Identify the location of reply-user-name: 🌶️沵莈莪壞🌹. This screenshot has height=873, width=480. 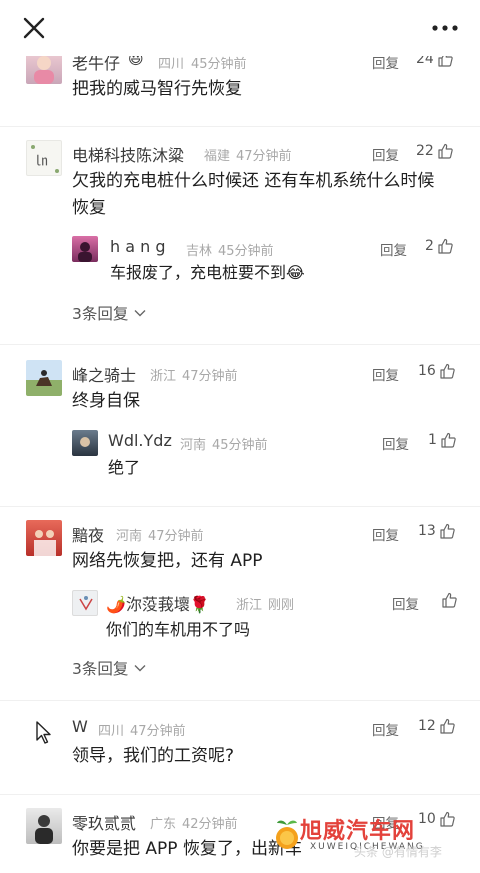
(158, 603).